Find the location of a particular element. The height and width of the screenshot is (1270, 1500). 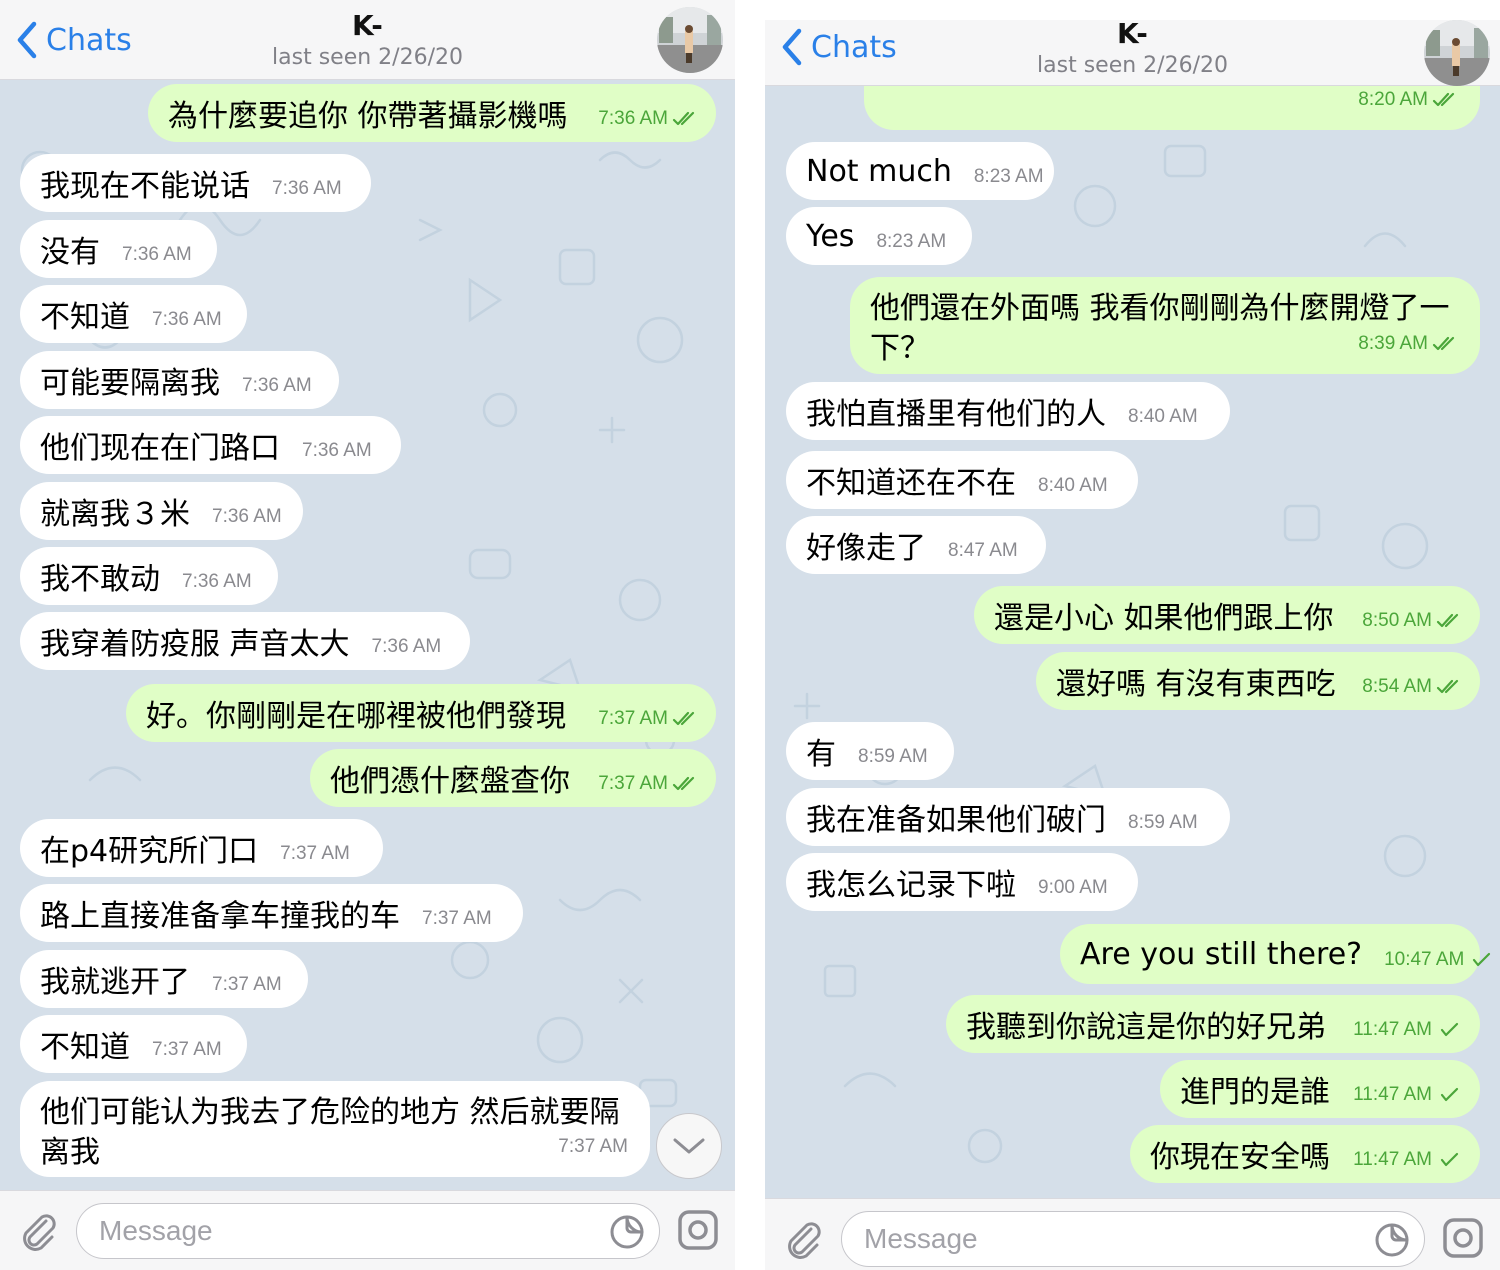

incoming-message: 我在准备如果他们破门 8:59 AM is located at coordinates (1008, 817).